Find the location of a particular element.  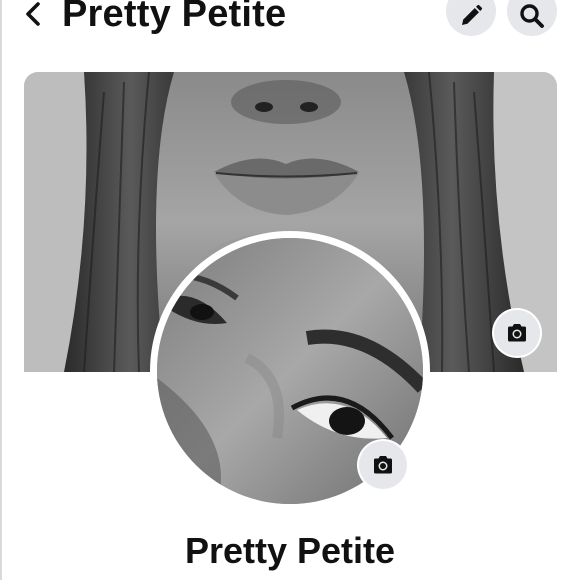

window-edge is located at coordinates (1, 290).